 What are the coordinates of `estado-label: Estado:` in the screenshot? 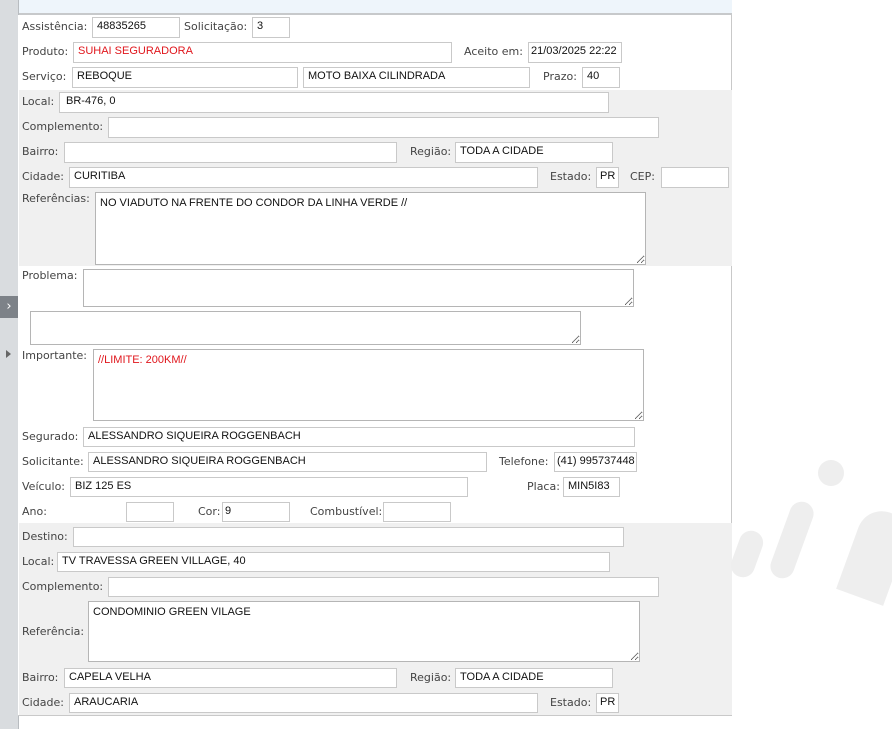 It's located at (571, 176).